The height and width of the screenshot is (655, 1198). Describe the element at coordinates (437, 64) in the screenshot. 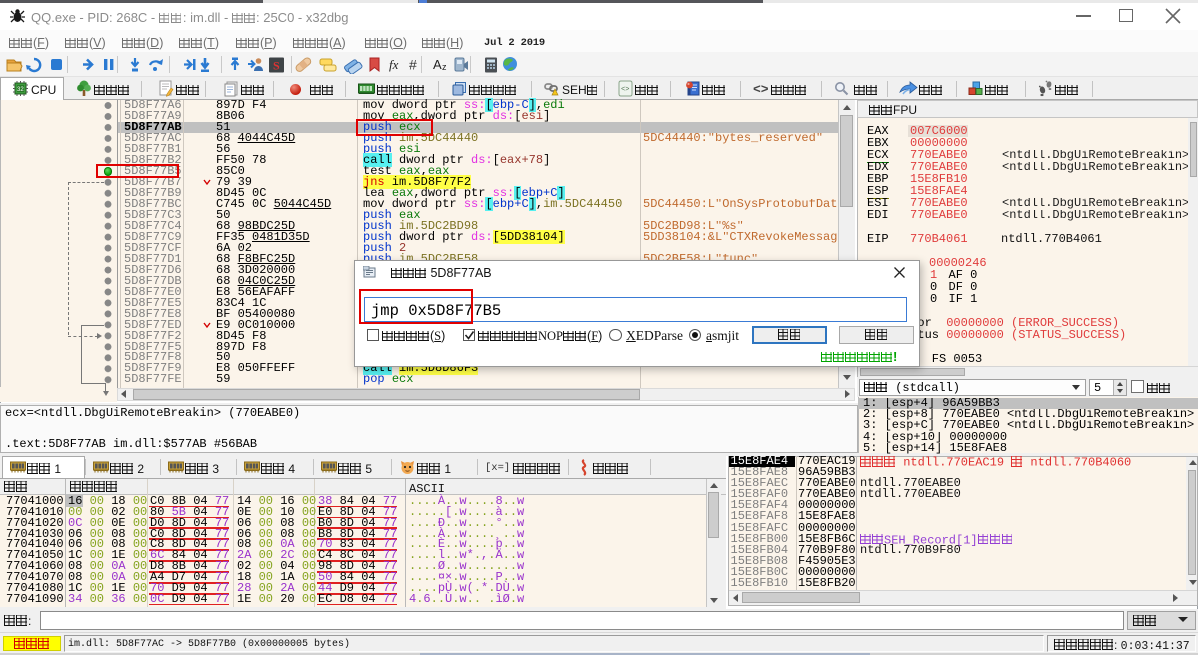

I see `svg-text: A` at that location.